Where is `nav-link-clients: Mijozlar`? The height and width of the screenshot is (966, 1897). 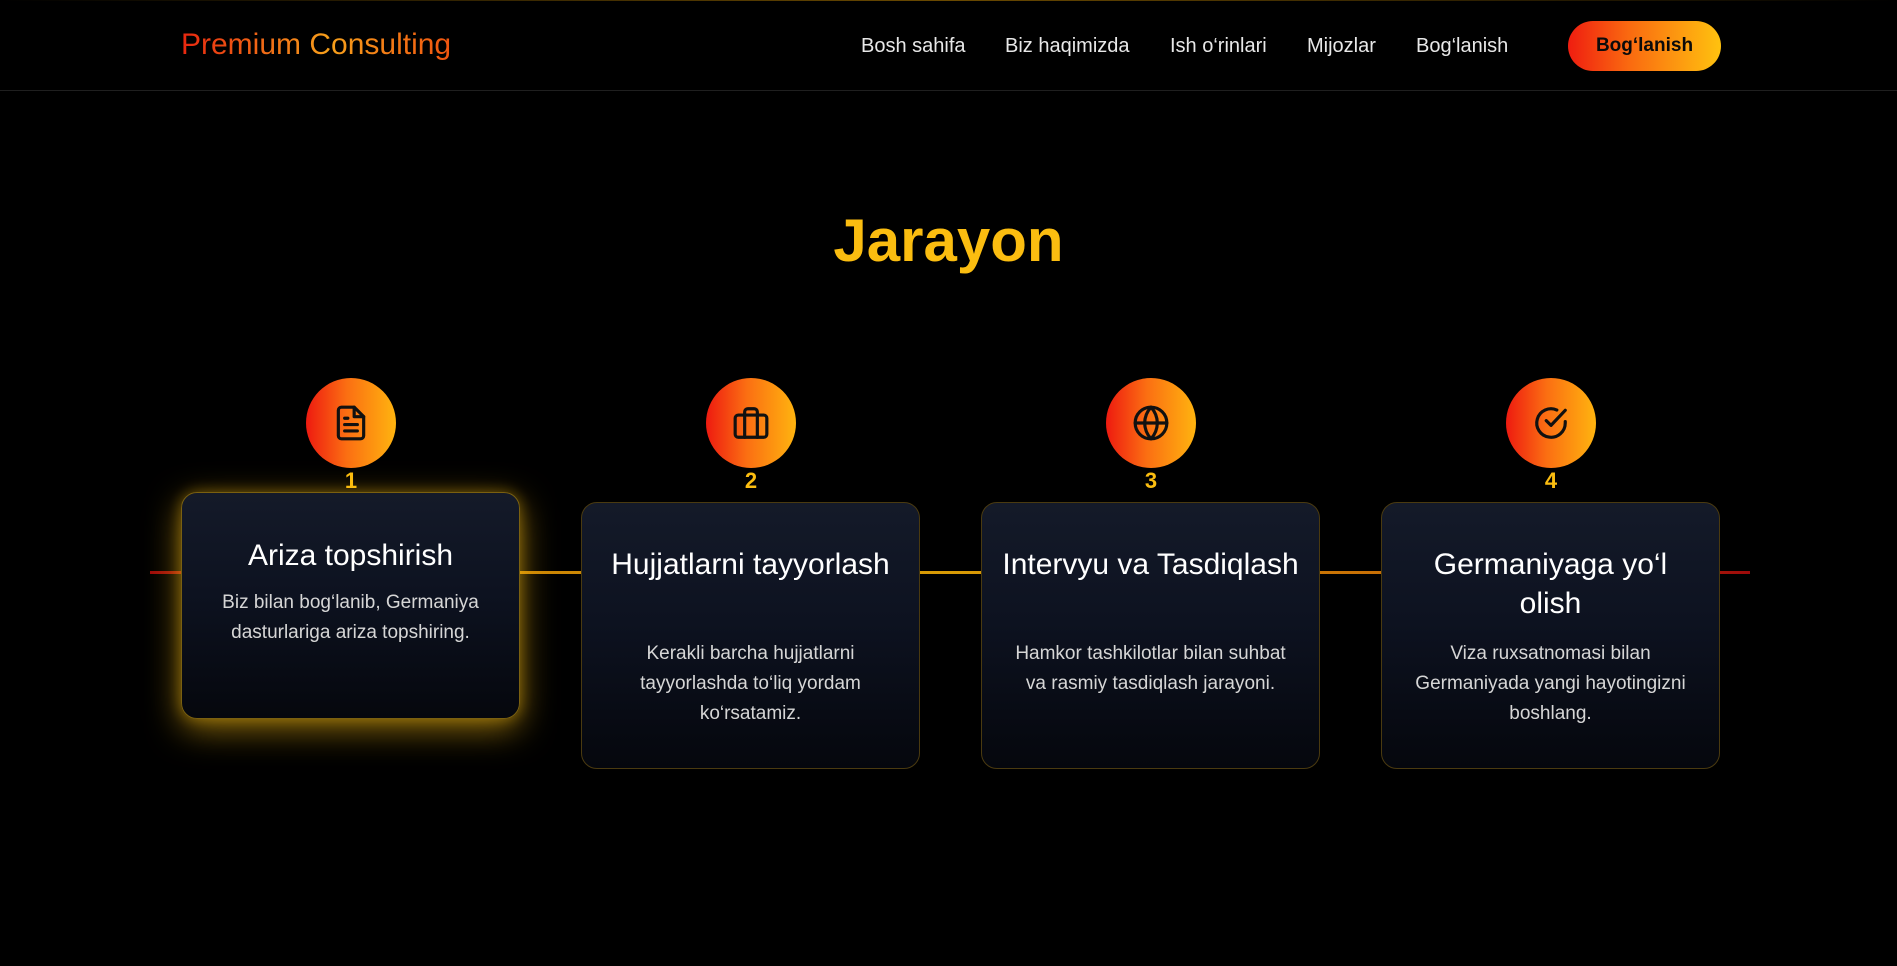
nav-link-clients: Mijozlar is located at coordinates (1341, 46).